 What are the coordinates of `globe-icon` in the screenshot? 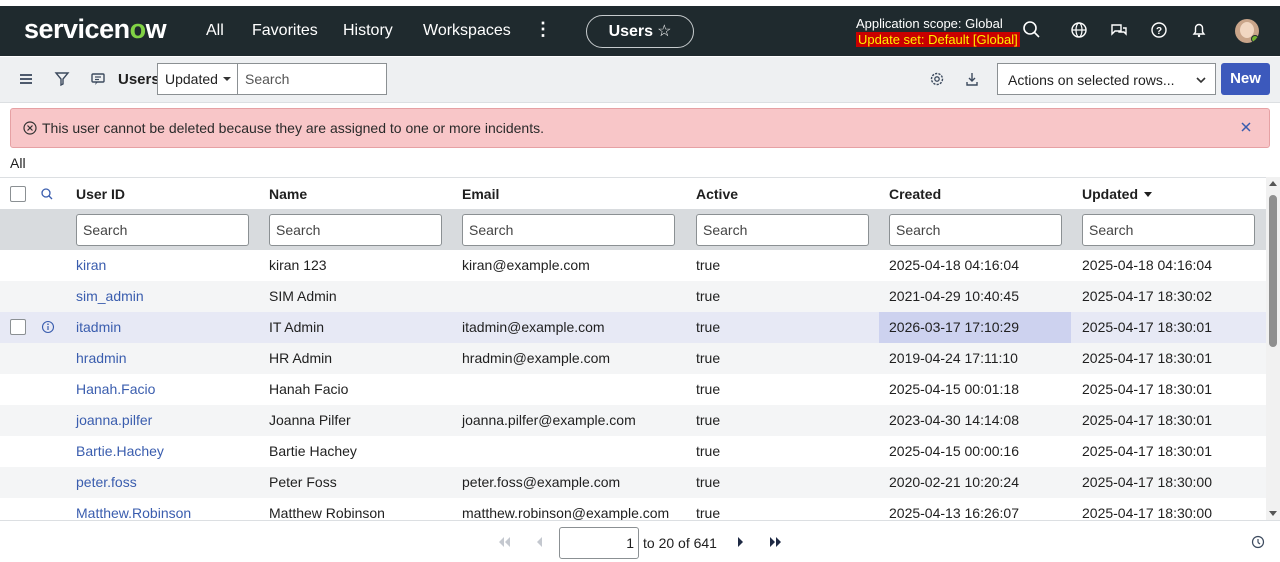 It's located at (1079, 30).